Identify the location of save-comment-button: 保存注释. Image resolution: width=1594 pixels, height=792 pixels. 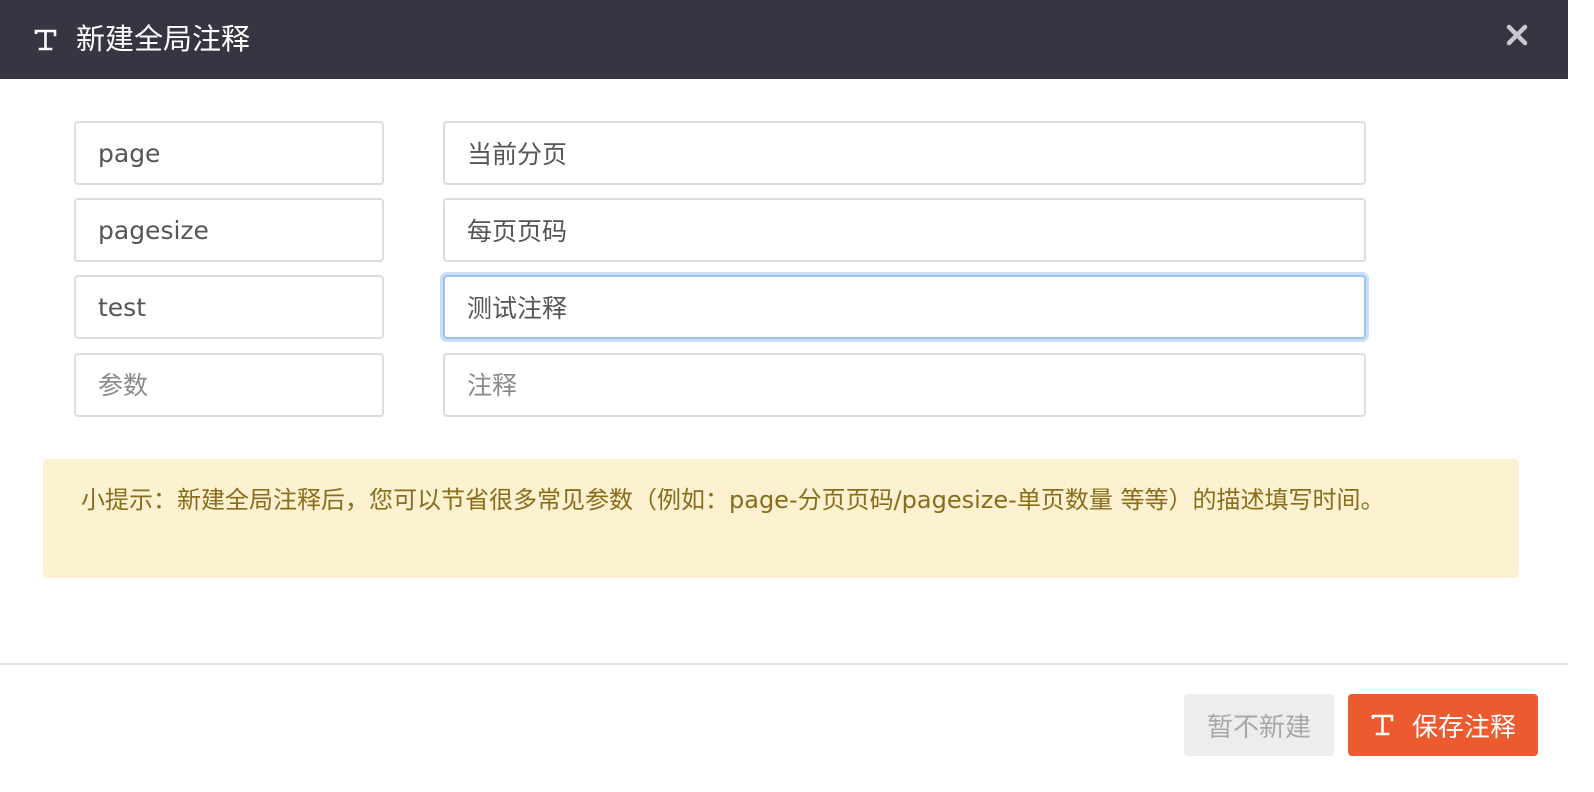
(1443, 725).